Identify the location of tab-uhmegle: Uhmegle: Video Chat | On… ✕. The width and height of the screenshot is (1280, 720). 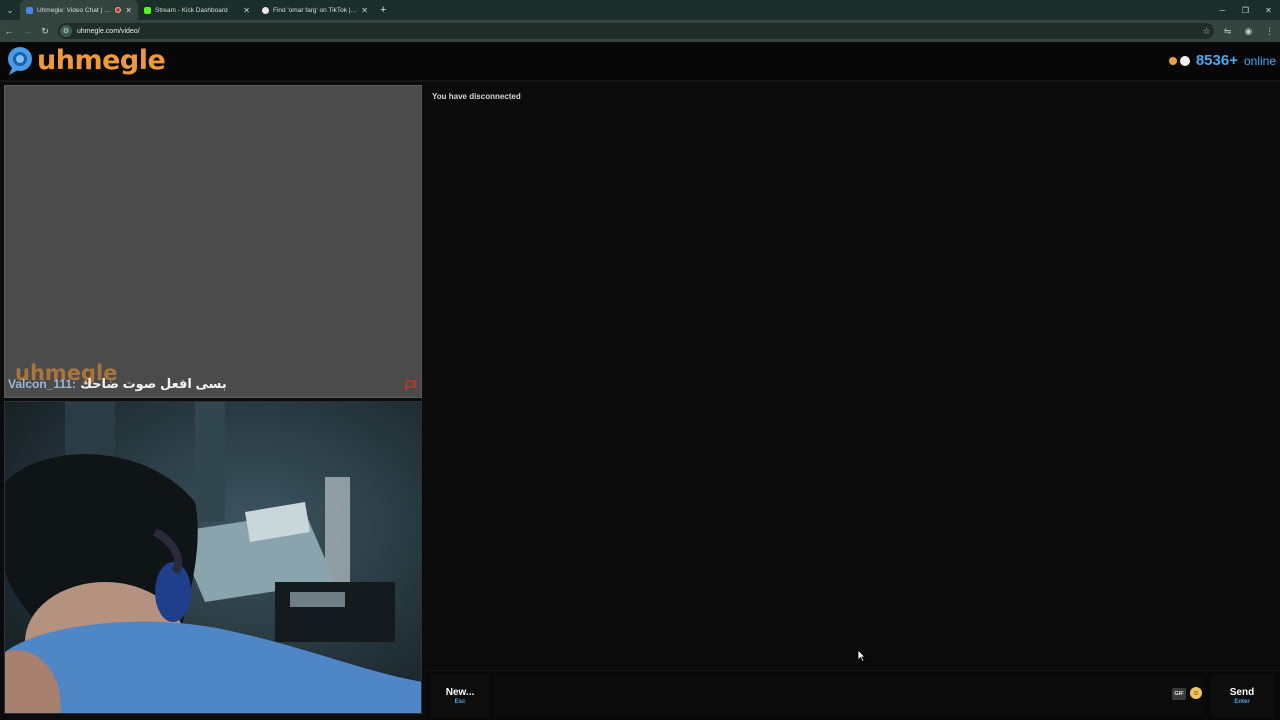
(79, 10).